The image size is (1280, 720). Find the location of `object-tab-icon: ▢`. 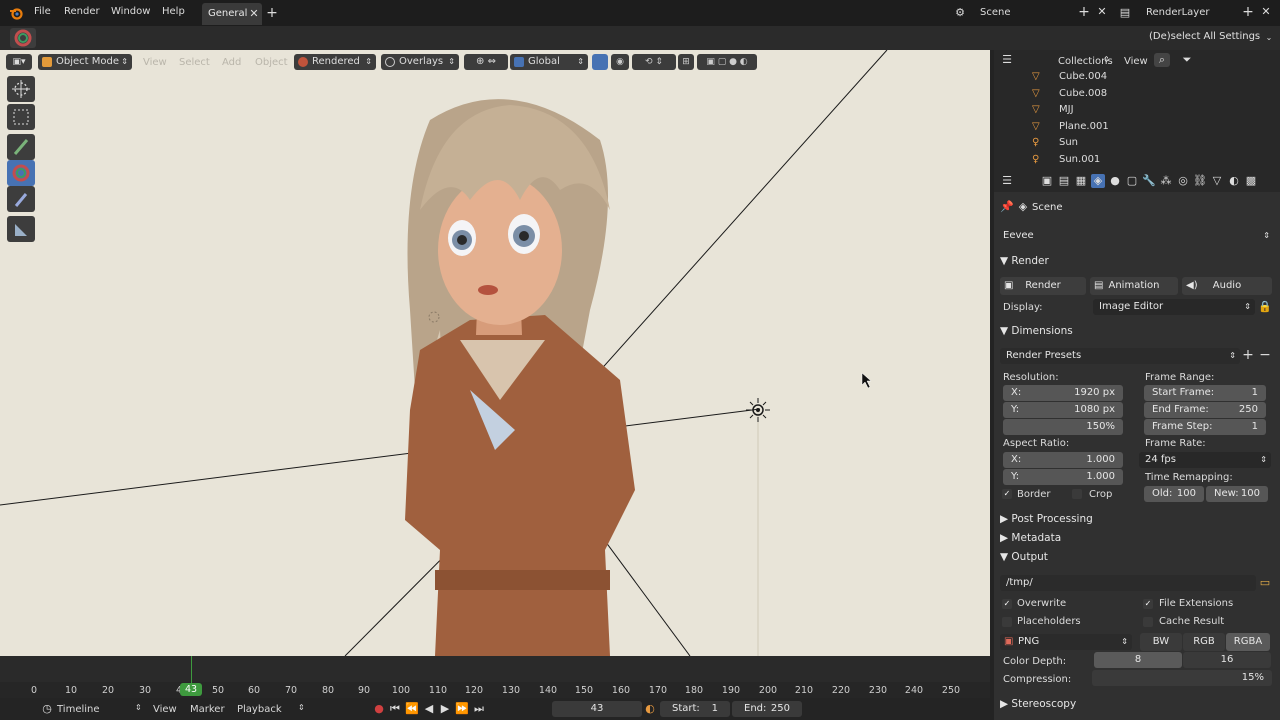

object-tab-icon: ▢ is located at coordinates (1132, 181).